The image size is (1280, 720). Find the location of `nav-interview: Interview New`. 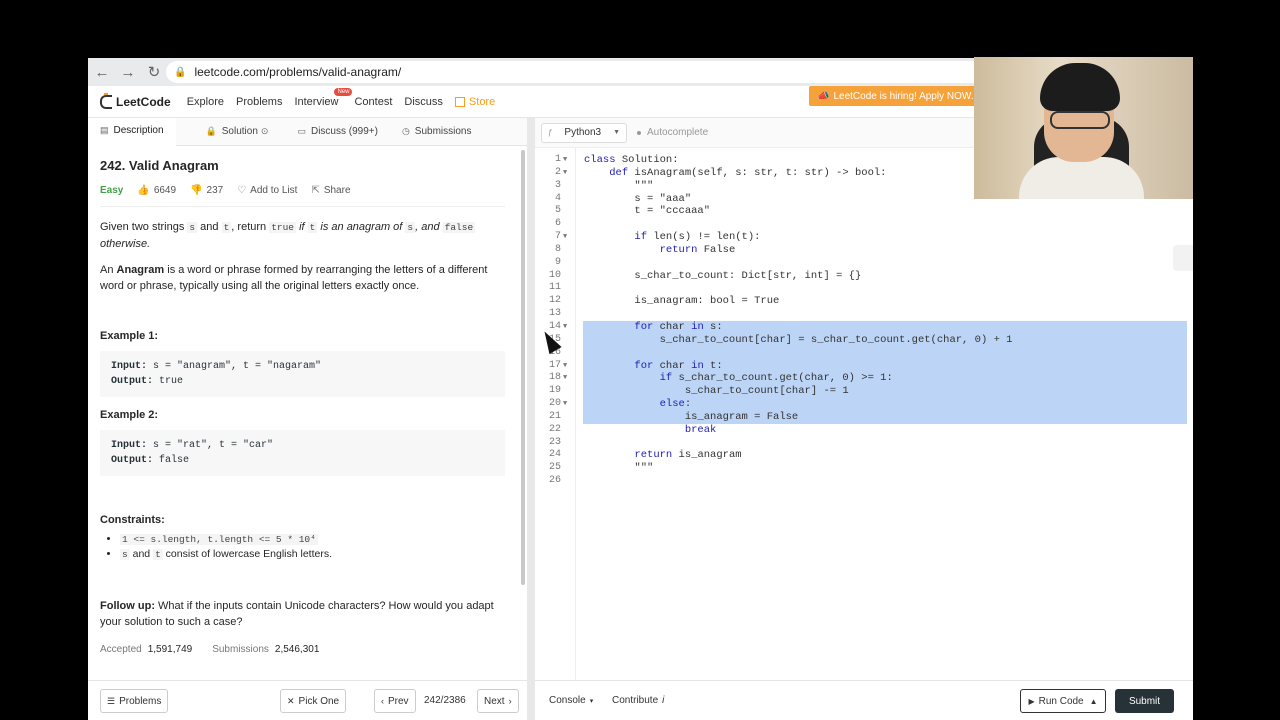

nav-interview: Interview New is located at coordinates (323, 97).